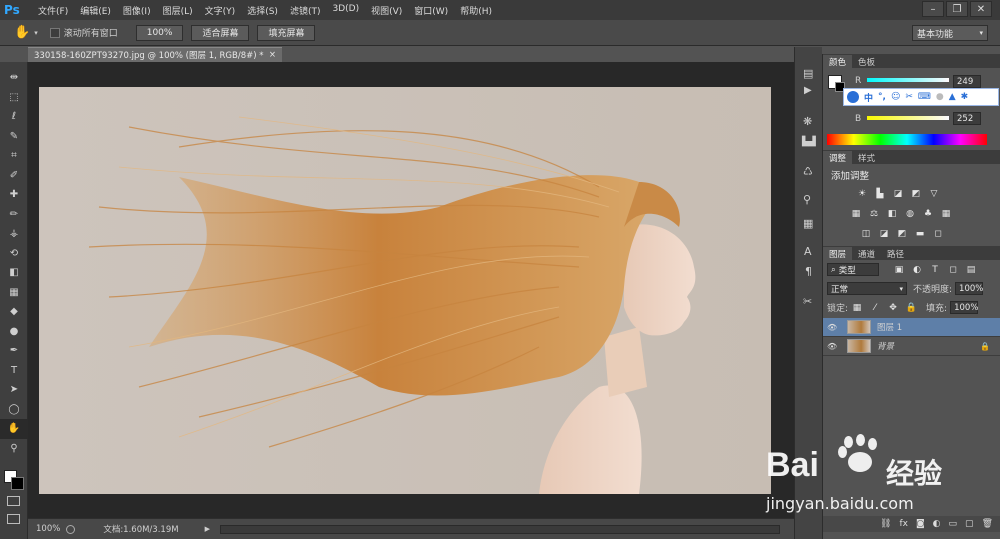  I want to click on threshold-icon: ◩, so click(902, 234).